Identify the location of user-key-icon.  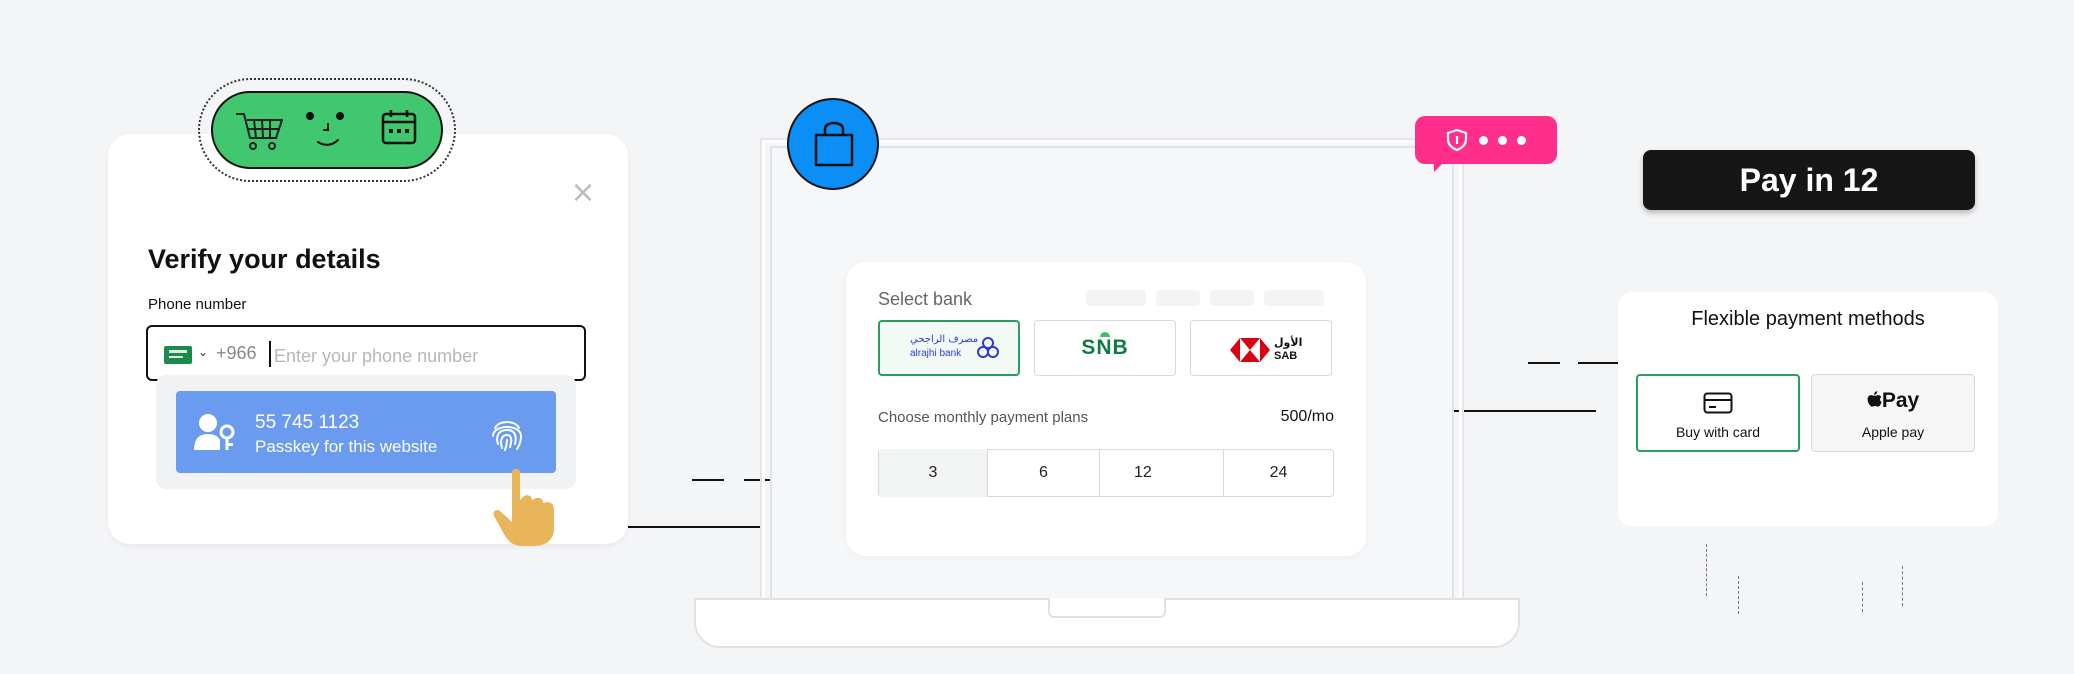
(214, 432).